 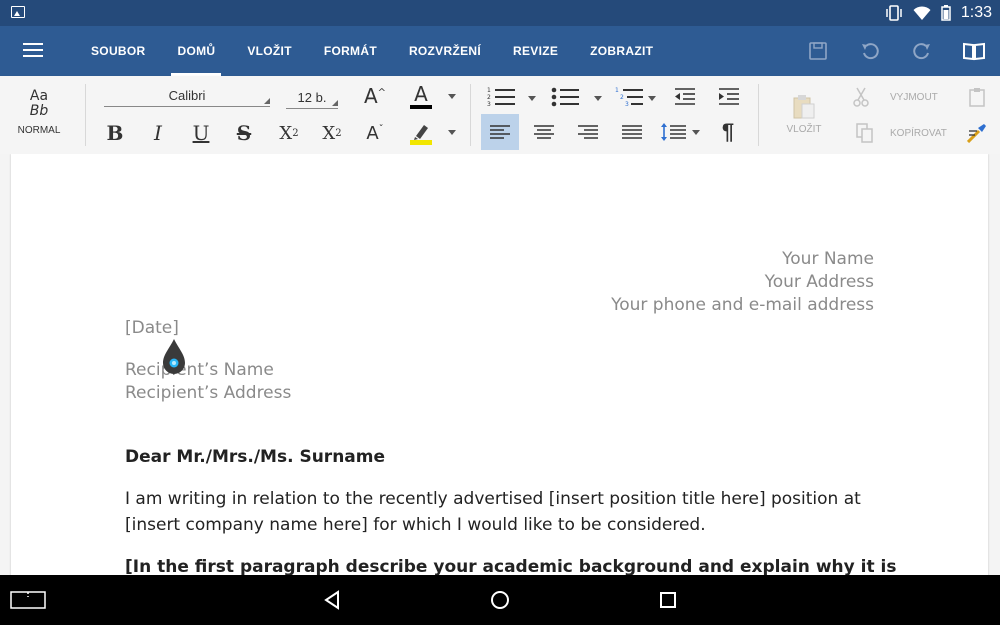 I want to click on back-button, so click(x=332, y=600).